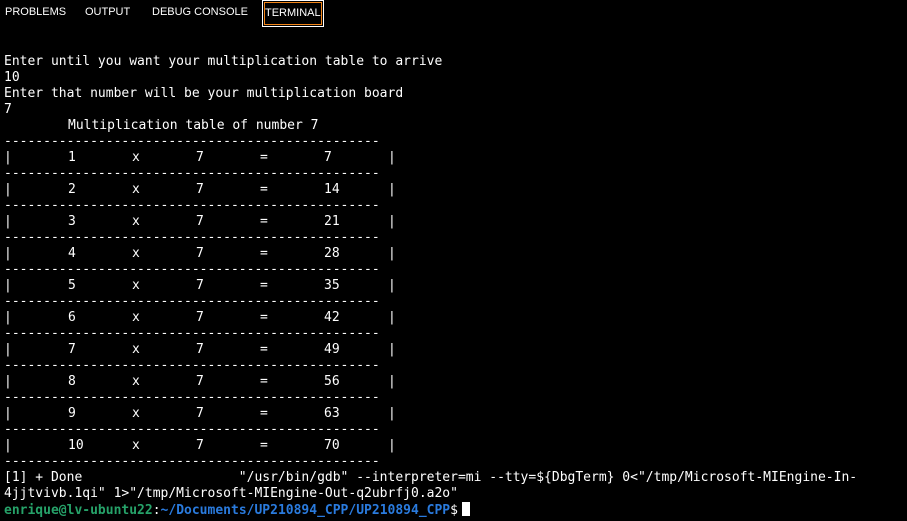 This screenshot has width=907, height=521. Describe the element at coordinates (293, 13) in the screenshot. I see `tab-terminal: TERMINAL` at that location.